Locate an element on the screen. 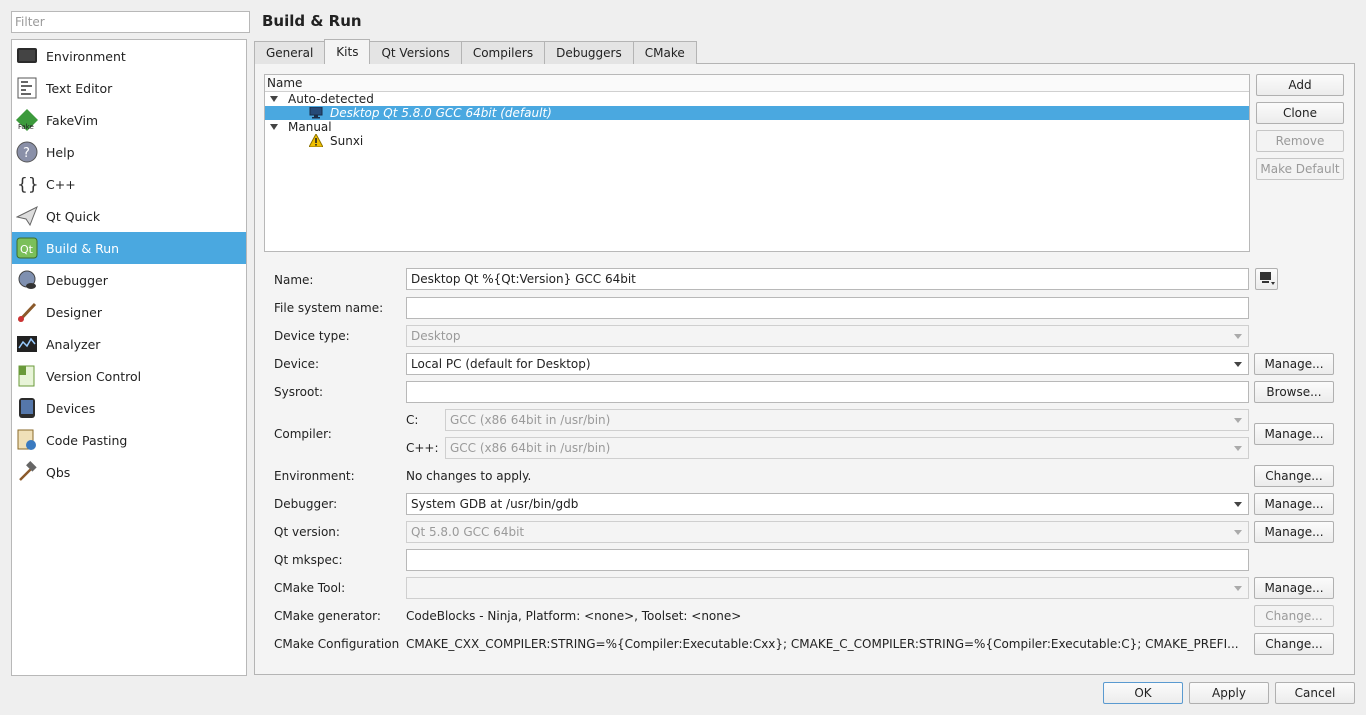 The image size is (1366, 715). ok-button: OK is located at coordinates (1143, 693).